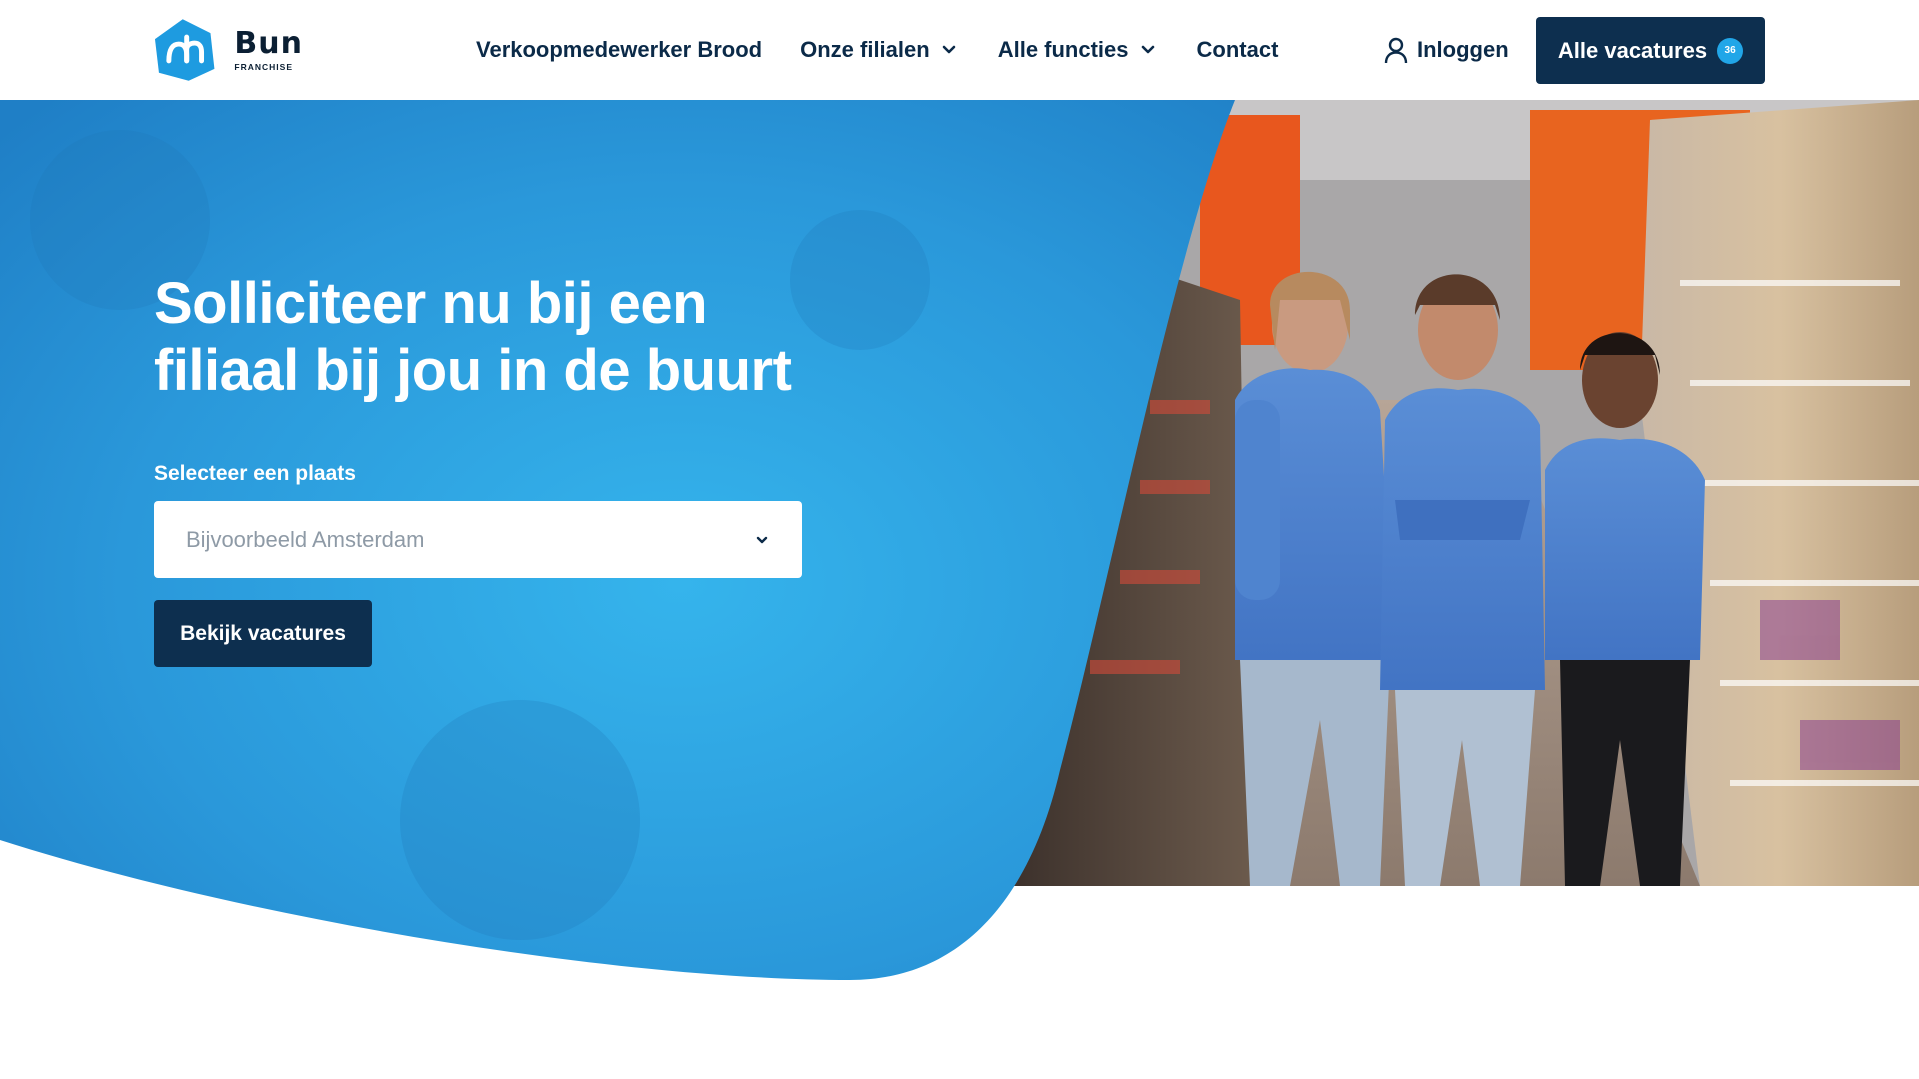 Image resolution: width=1919 pixels, height=1079 pixels. Describe the element at coordinates (1730, 50) in the screenshot. I see `vacancy-count-badge: 36` at that location.